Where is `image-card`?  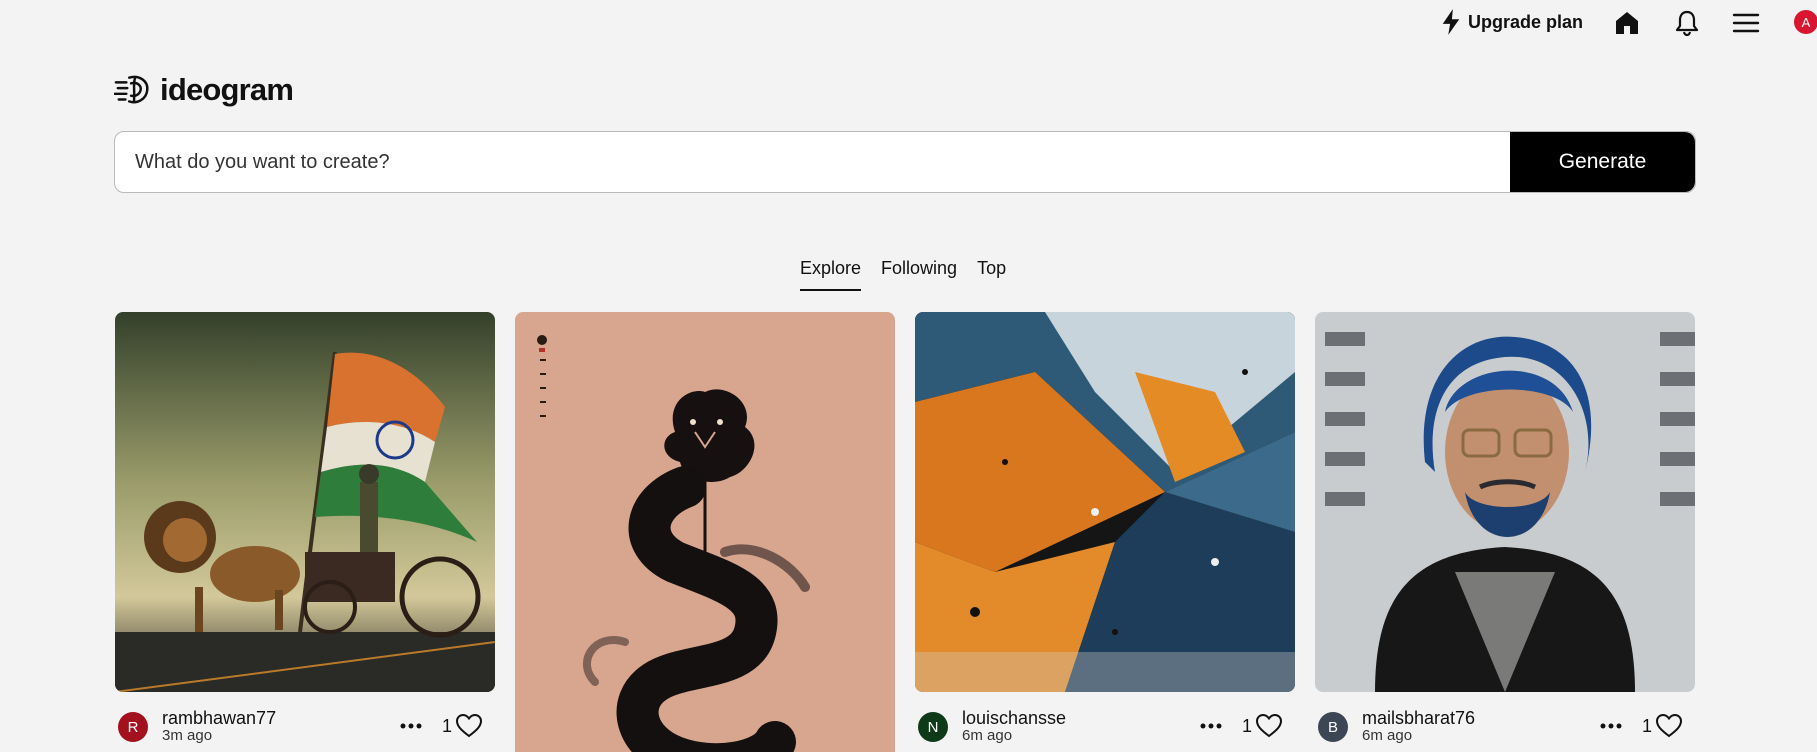
image-card is located at coordinates (705, 532).